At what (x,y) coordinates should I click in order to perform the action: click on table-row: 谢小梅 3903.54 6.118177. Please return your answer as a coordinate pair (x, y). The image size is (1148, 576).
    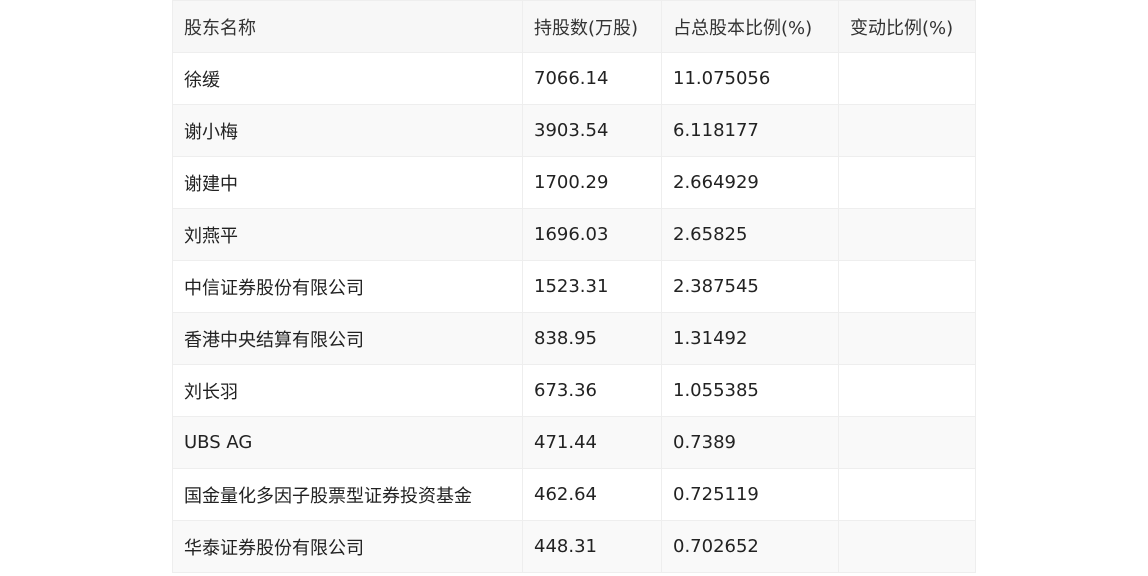
    Looking at the image, I should click on (574, 130).